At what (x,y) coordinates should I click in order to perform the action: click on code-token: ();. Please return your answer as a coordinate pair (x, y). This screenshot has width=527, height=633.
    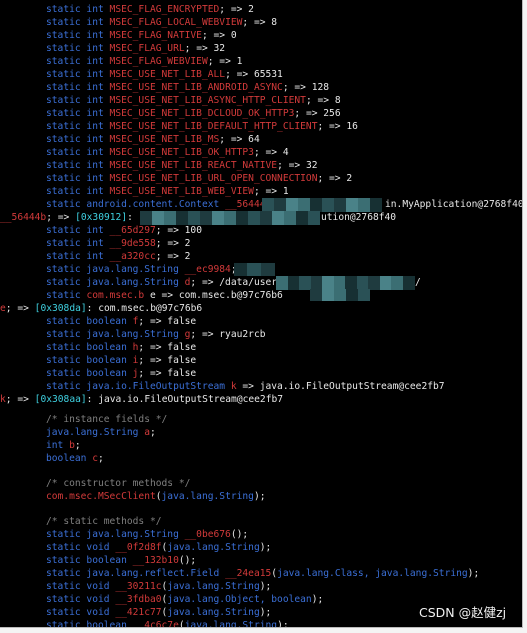
    Looking at the image, I should click on (187, 560).